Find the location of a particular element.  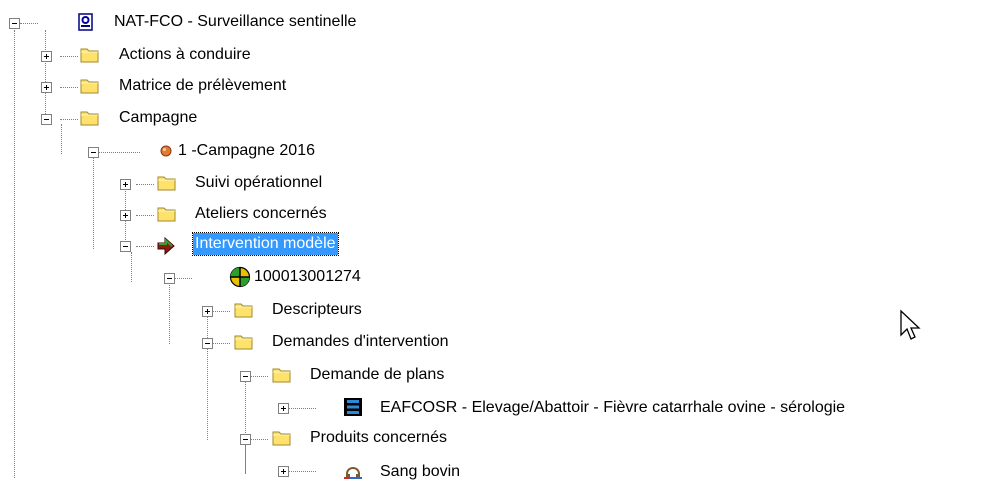

tree-node-label: Demande de plans is located at coordinates (377, 375).